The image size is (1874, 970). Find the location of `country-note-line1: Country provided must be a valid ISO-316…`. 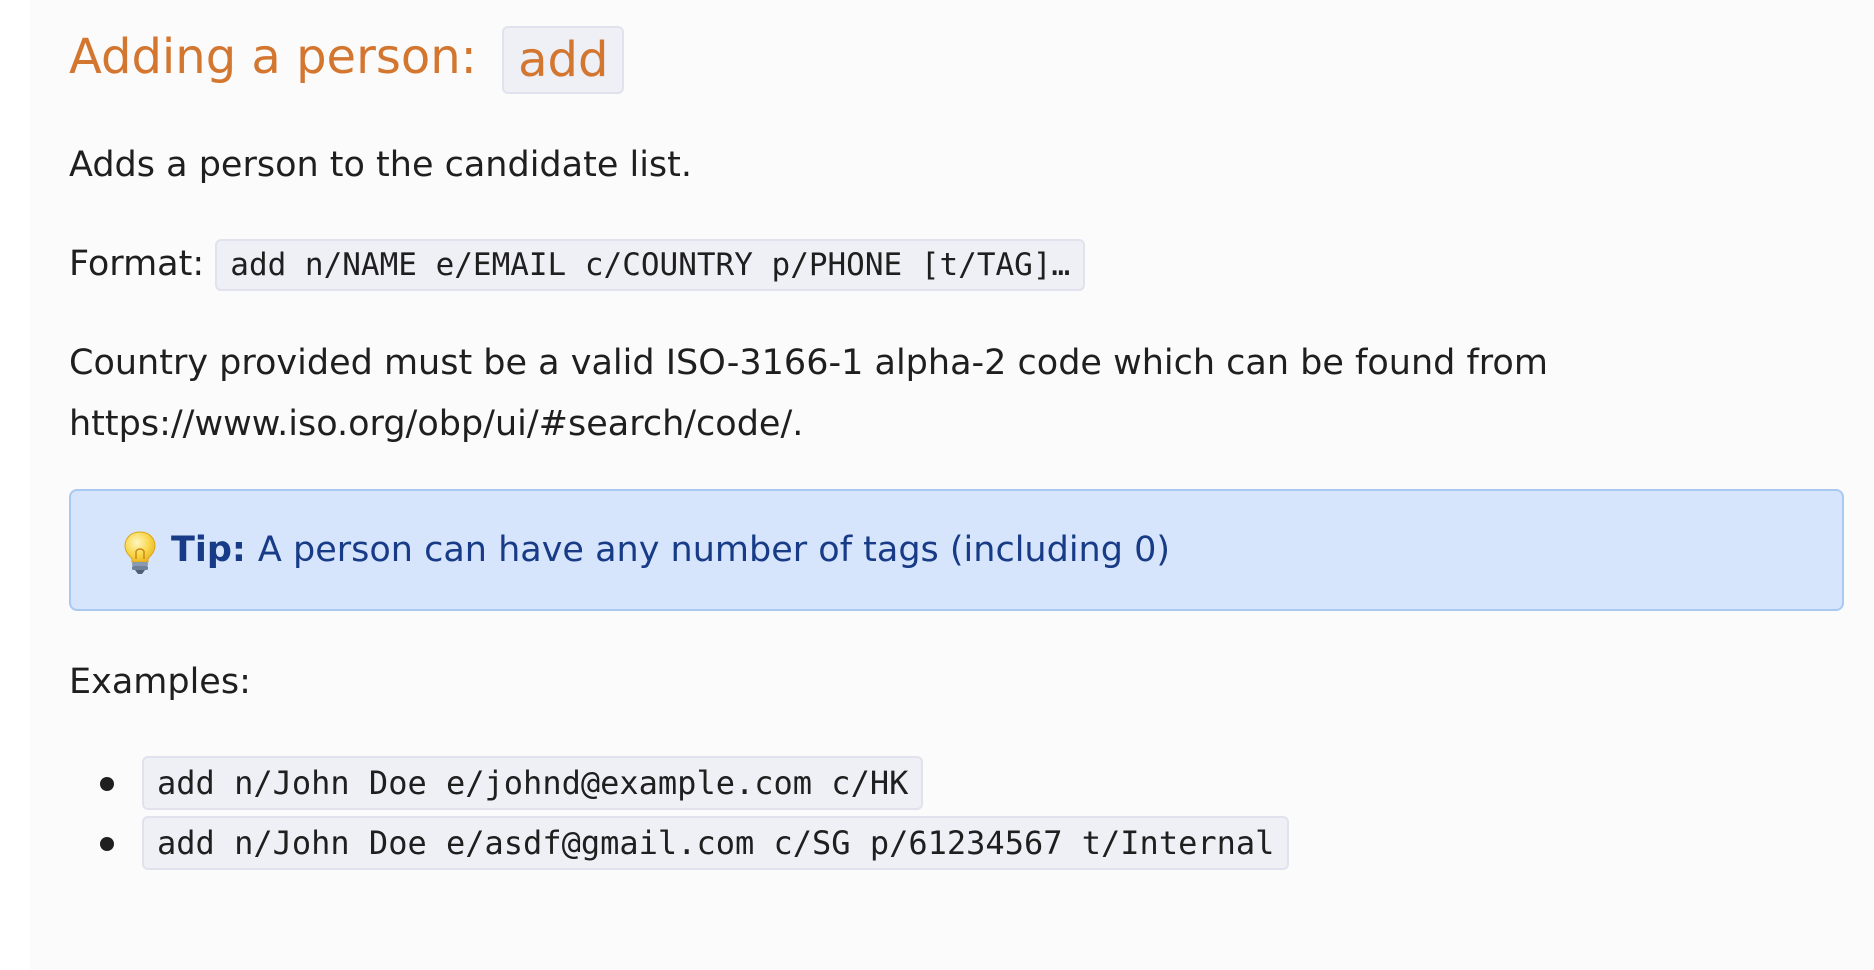

country-note-line1: Country provided must be a valid ISO-316… is located at coordinates (808, 363).